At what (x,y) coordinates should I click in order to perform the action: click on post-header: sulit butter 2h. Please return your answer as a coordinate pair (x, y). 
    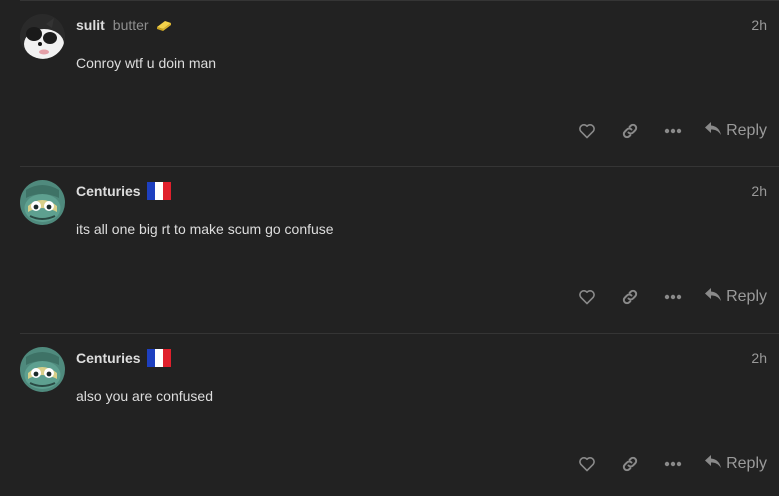
    Looking at the image, I should click on (421, 25).